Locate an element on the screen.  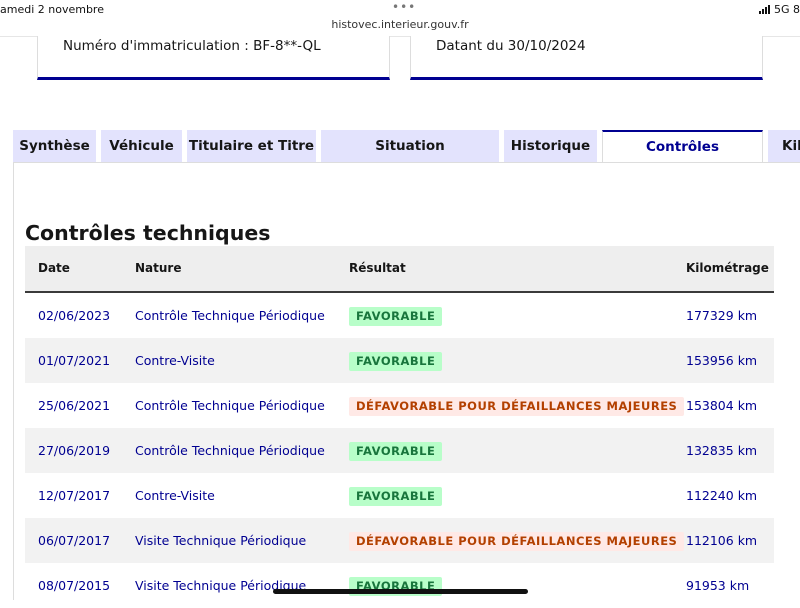
header-nature: Nature is located at coordinates (158, 268).